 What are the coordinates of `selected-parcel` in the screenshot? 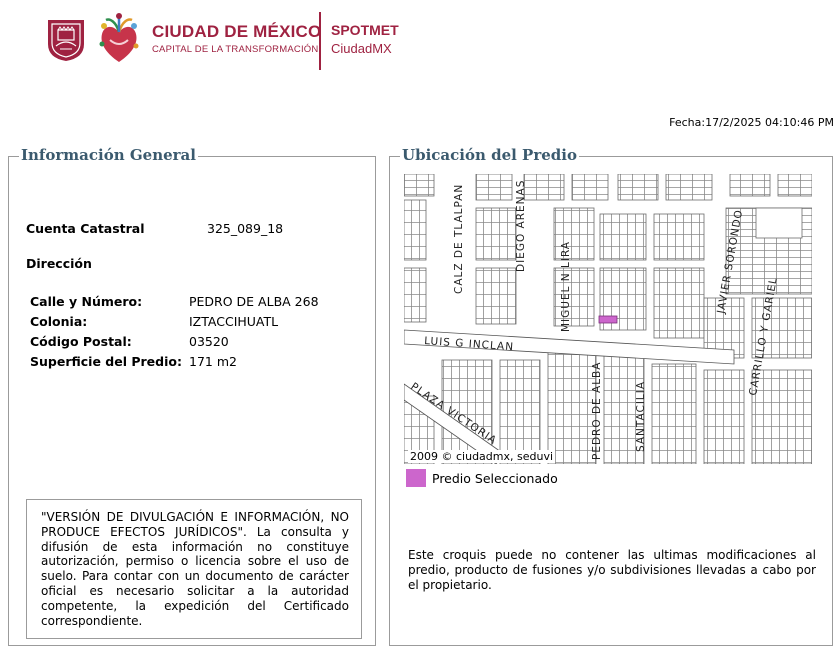 It's located at (608, 319).